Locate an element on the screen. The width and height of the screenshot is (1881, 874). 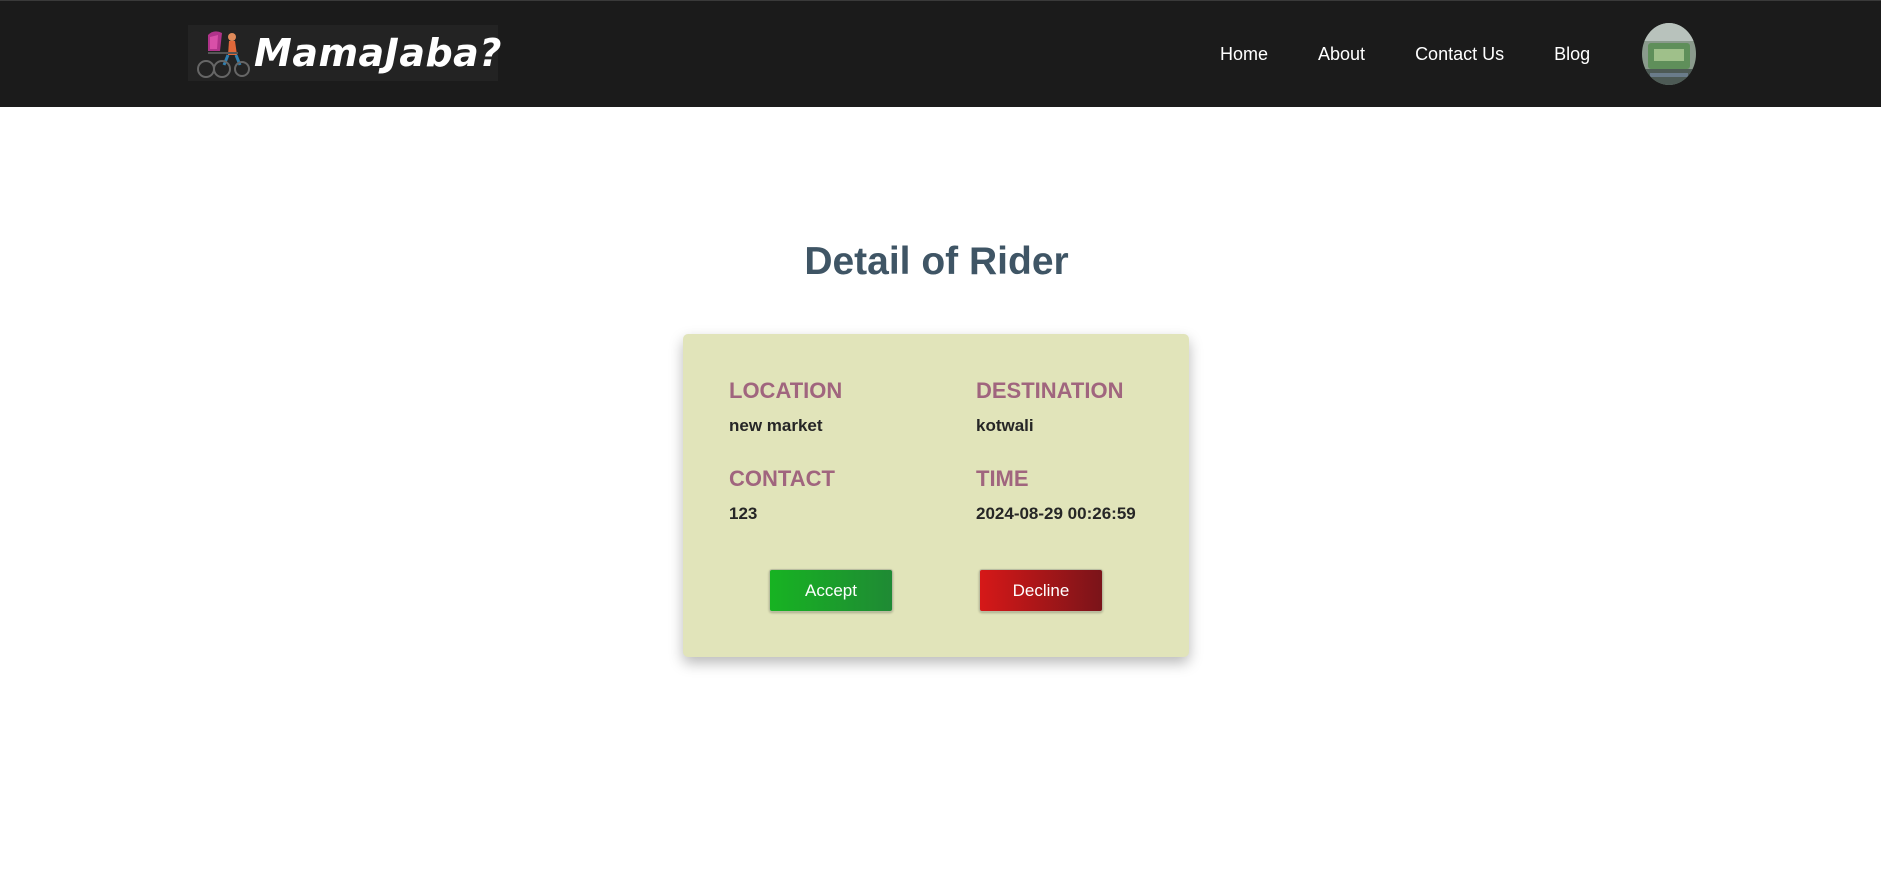
decline-button: Decline is located at coordinates (1041, 590).